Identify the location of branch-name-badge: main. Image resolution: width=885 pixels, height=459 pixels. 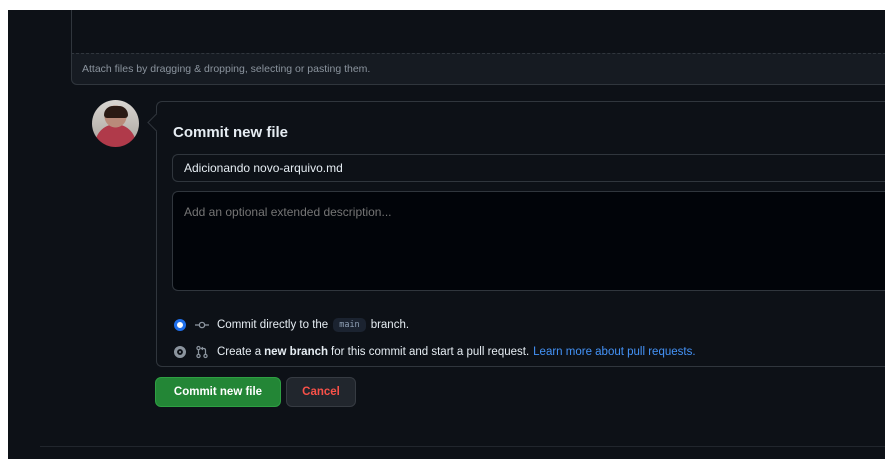
(349, 325).